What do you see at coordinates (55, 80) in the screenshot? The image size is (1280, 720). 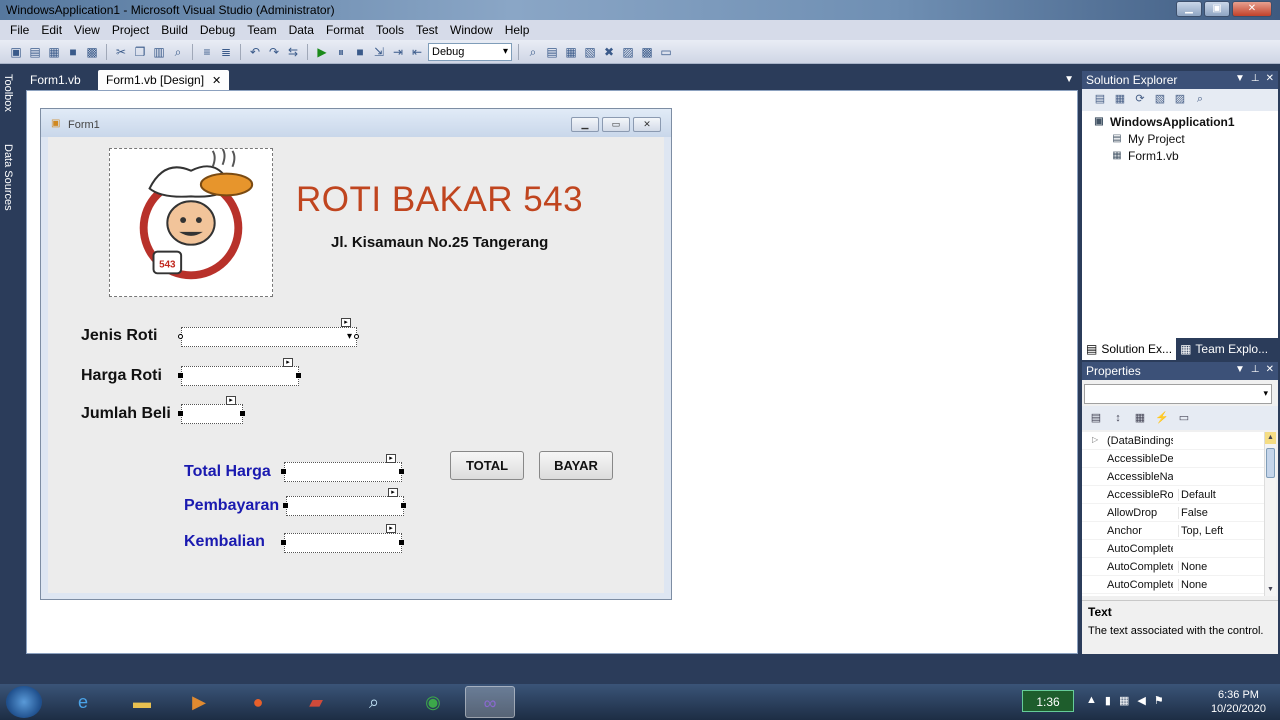 I see `tab-form1-code: Form1.vb` at bounding box center [55, 80].